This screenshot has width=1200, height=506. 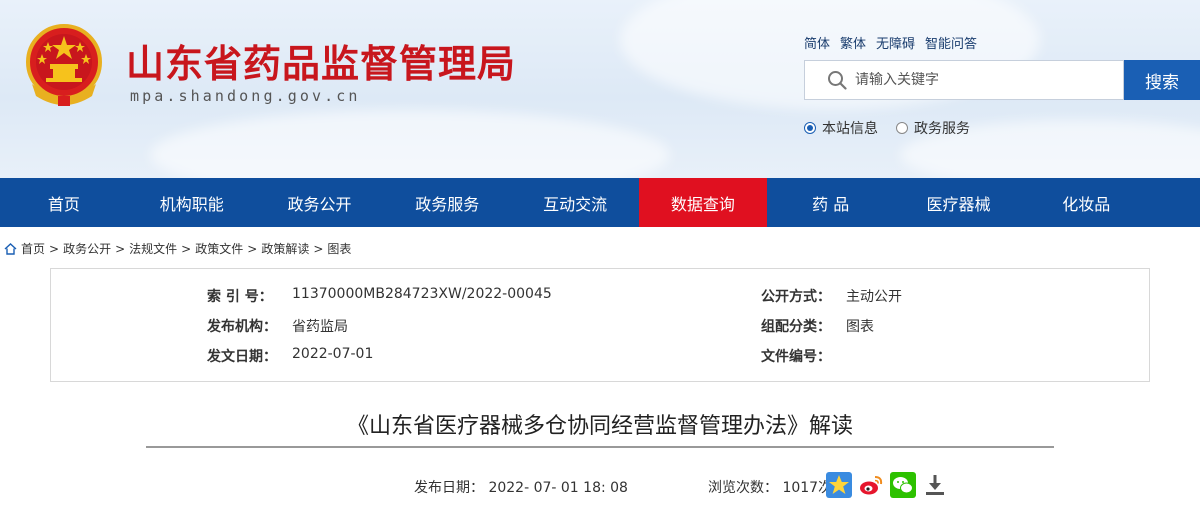 I want to click on search-icon, so click(x=837, y=80).